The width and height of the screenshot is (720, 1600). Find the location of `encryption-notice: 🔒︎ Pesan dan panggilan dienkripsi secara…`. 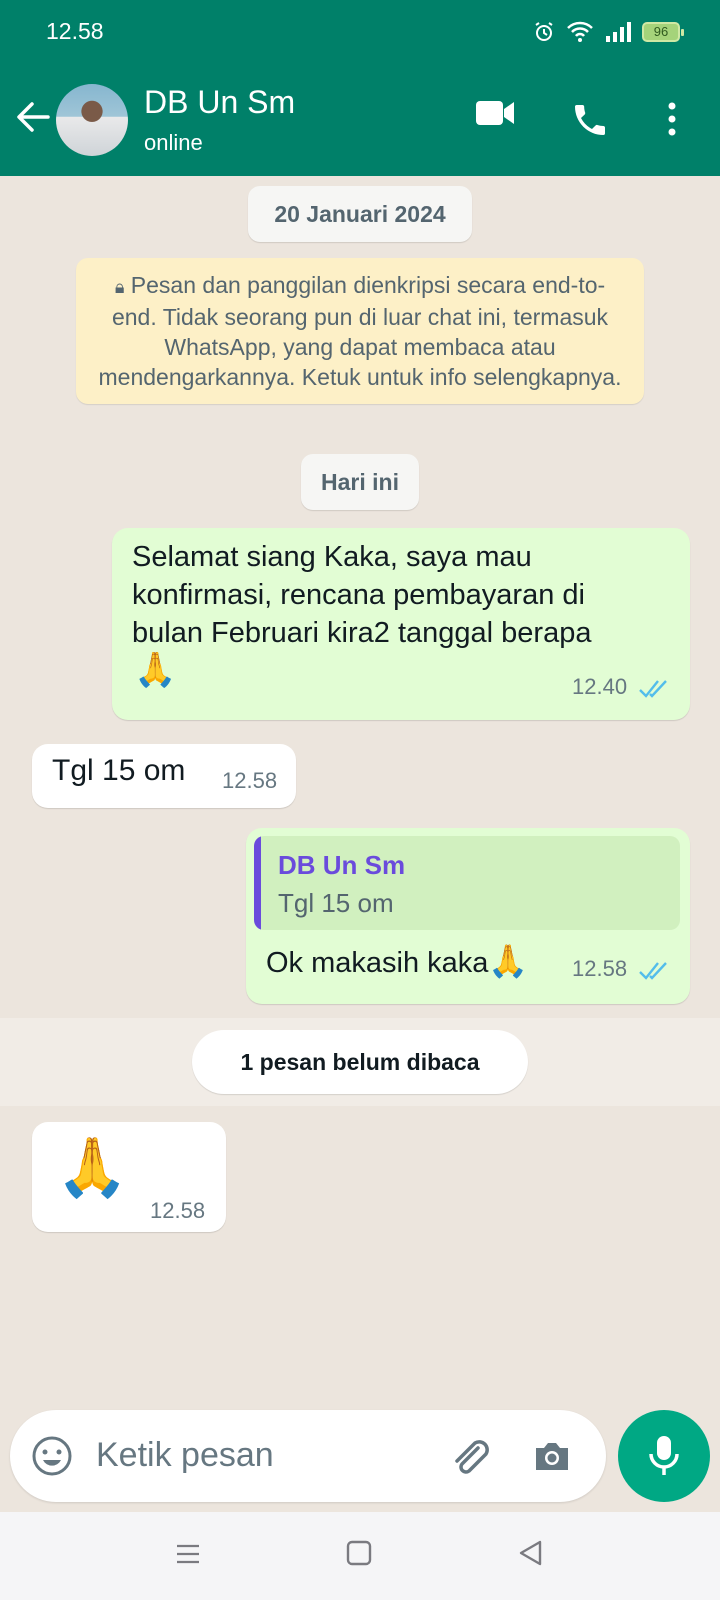

encryption-notice: 🔒︎ Pesan dan panggilan dienkripsi secara… is located at coordinates (360, 331).